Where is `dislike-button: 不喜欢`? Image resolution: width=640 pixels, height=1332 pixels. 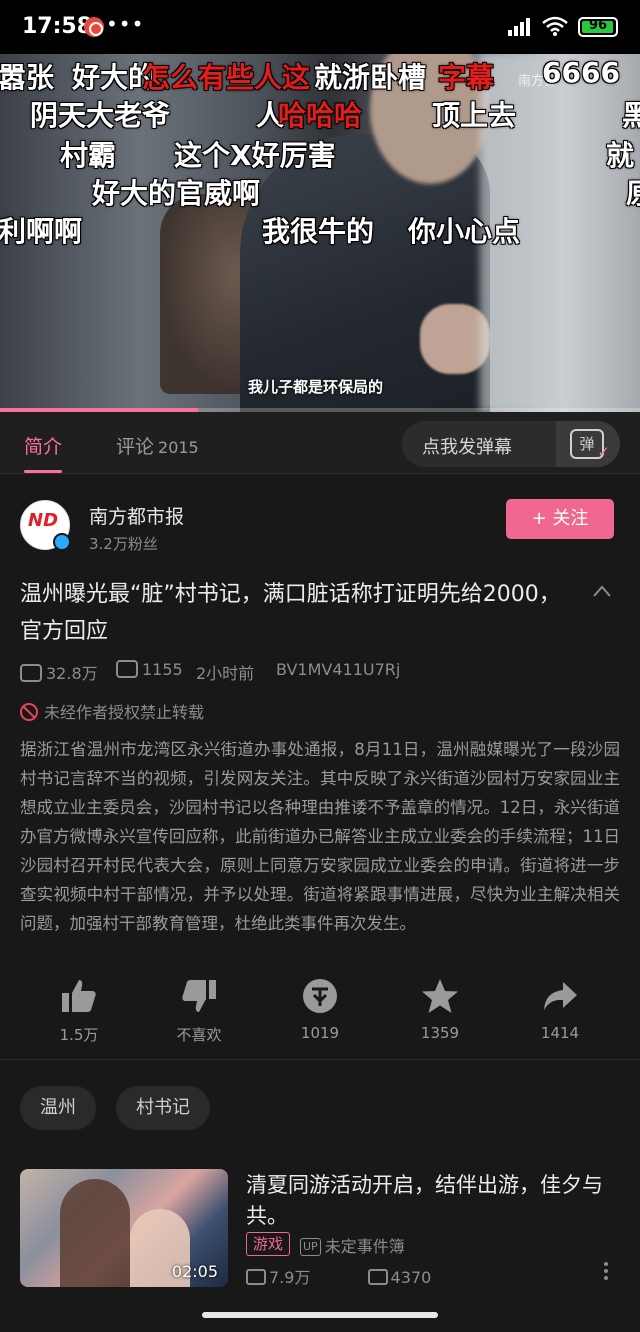 dislike-button: 不喜欢 is located at coordinates (199, 1010).